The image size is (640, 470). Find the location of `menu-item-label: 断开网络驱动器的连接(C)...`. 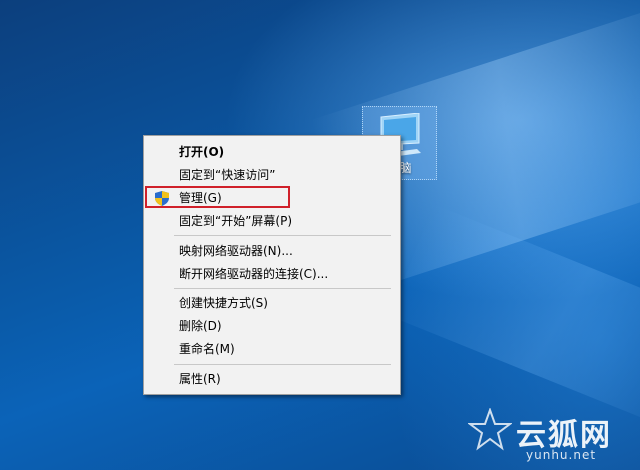

menu-item-label: 断开网络驱动器的连接(C)... is located at coordinates (254, 274).